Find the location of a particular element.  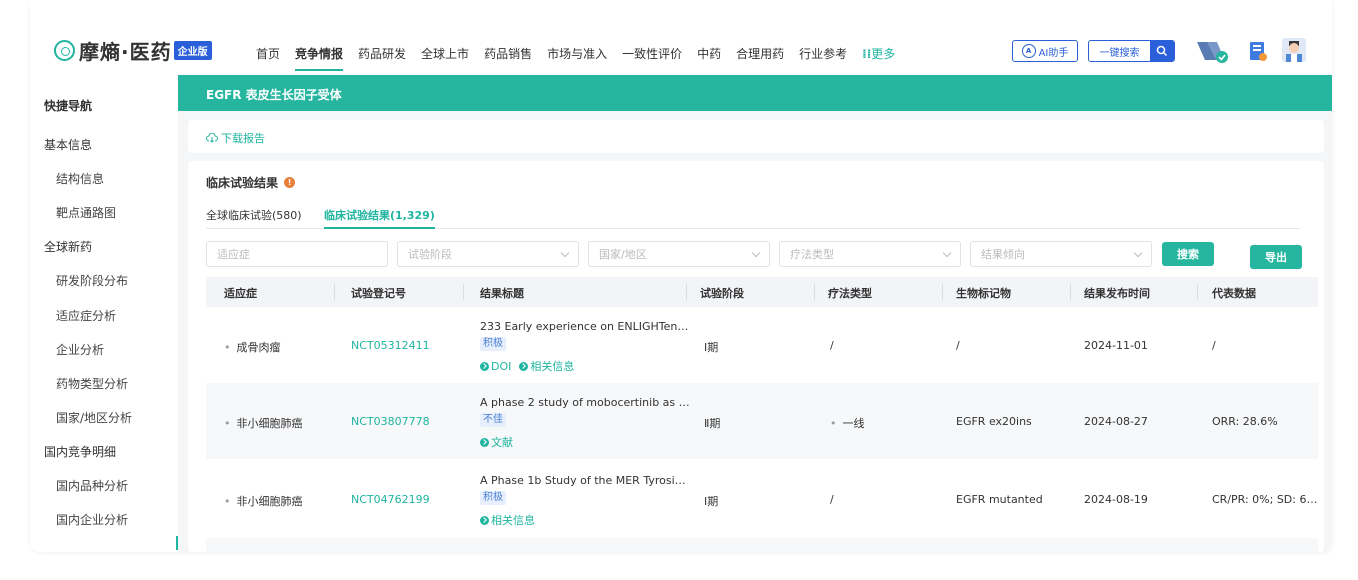

registration-number-link: NCT03807778 is located at coordinates (390, 421).